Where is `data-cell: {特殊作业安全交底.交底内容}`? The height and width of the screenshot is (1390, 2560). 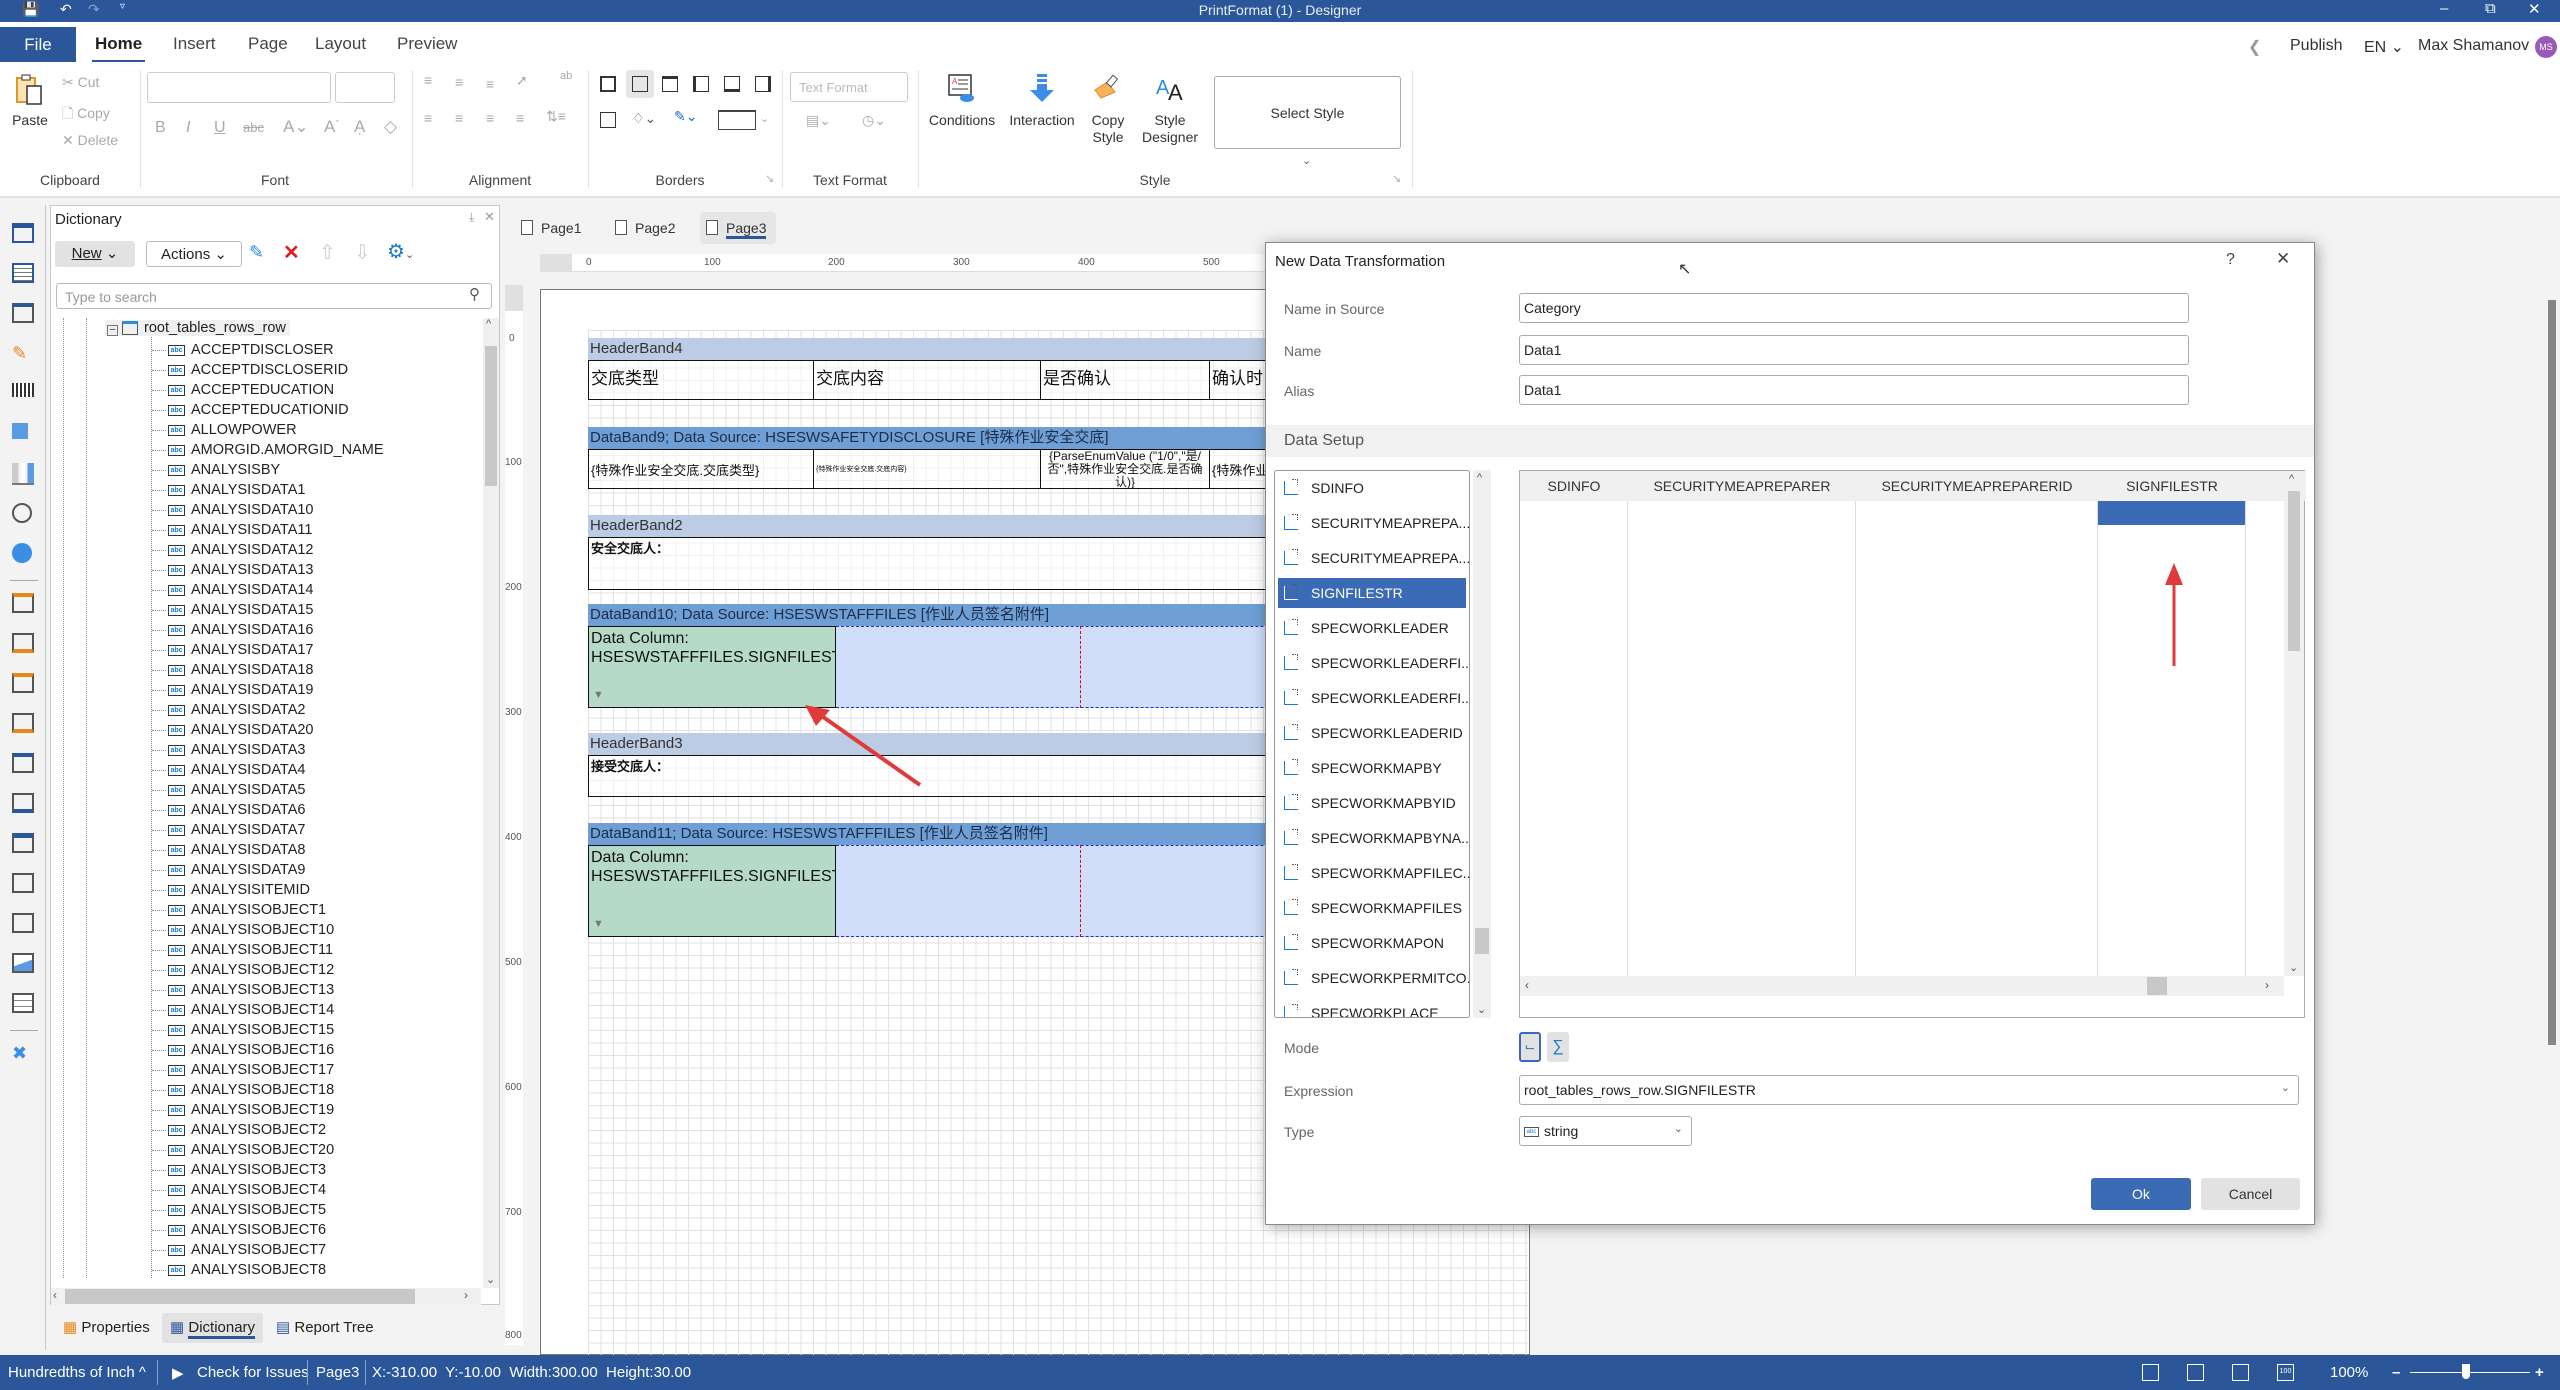
data-cell: {特殊作业安全交底.交底内容} is located at coordinates (927, 469).